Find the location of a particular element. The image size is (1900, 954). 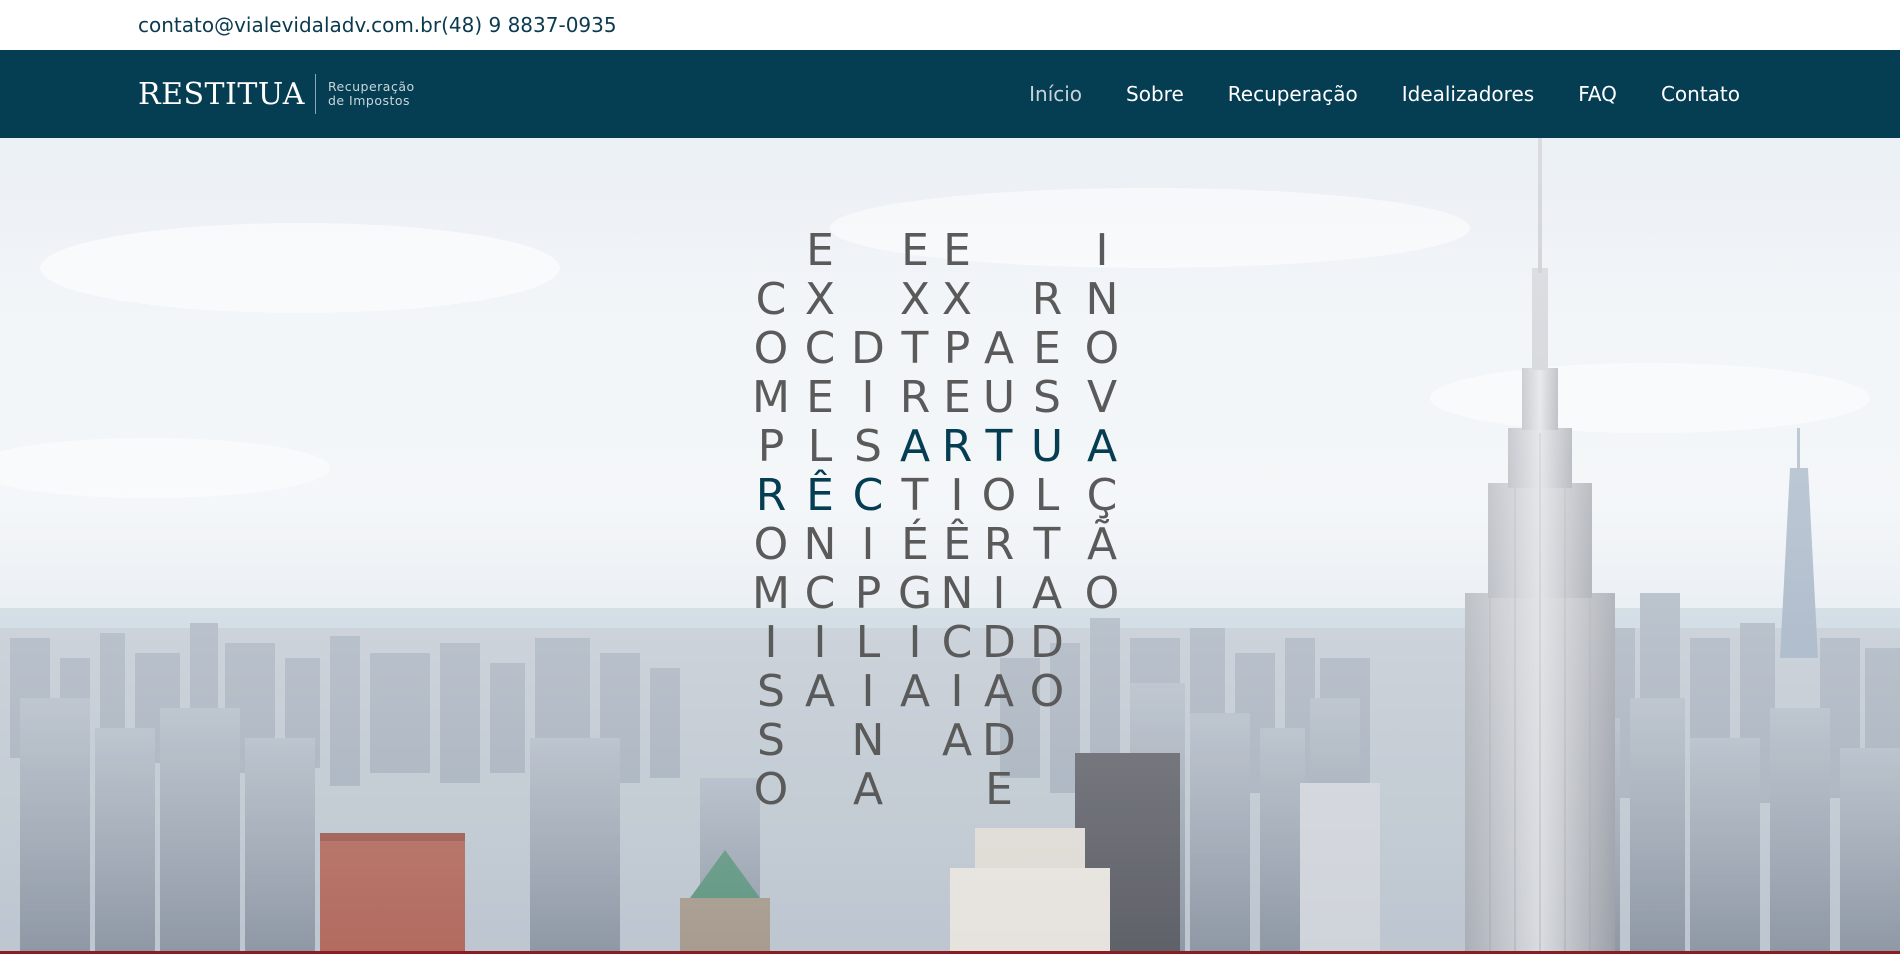

brand-tagline: Recuperação de Impostos is located at coordinates (371, 94).